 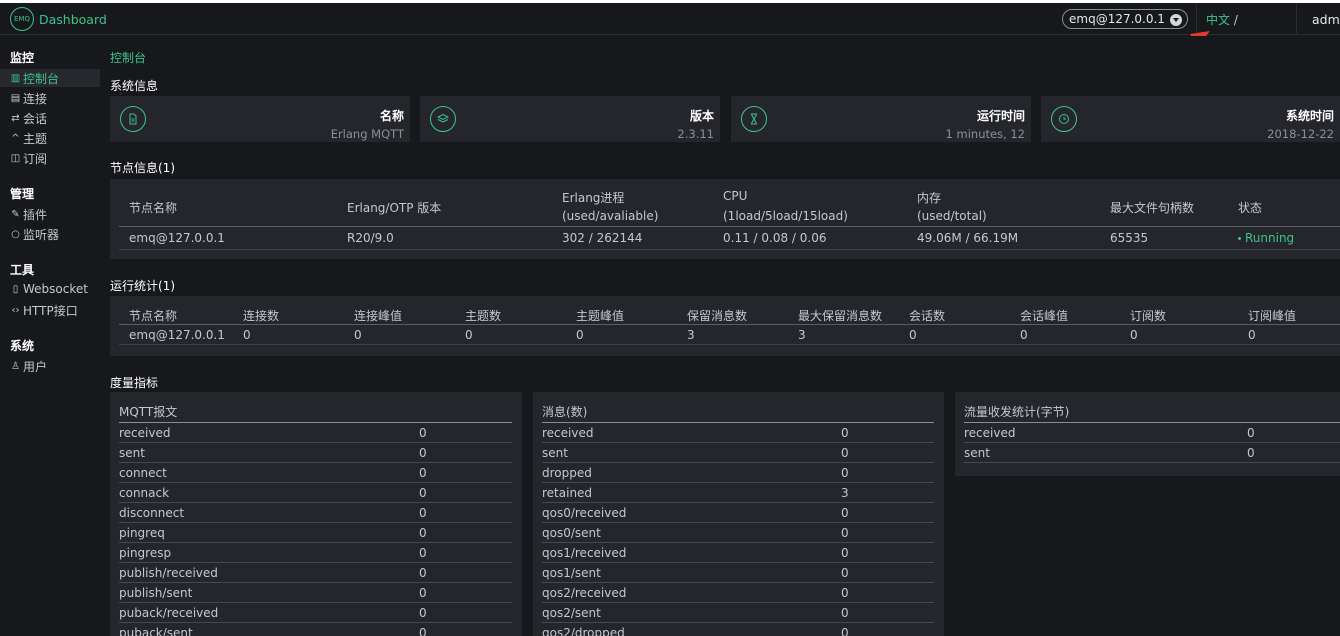 I want to click on sidebar-item-websocket: ▯ Websocket, so click(x=49, y=289).